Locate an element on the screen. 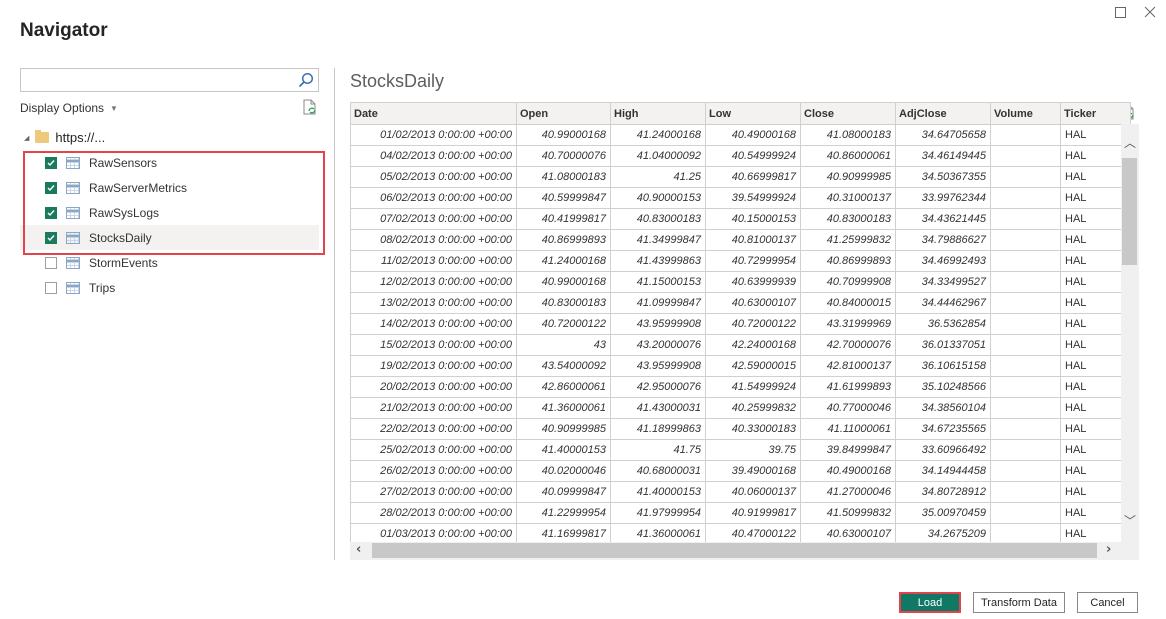 Image resolution: width=1166 pixels, height=619 pixels. cell-adjclose: 34.14944458 is located at coordinates (943, 471).